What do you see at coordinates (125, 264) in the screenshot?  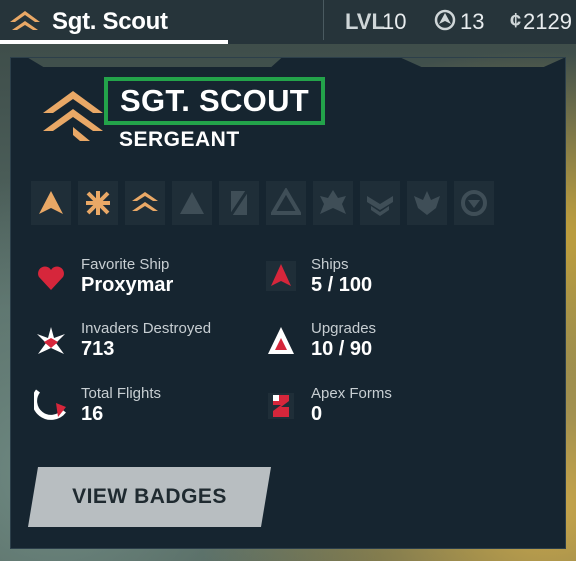 I see `favorite-ship-label: Favorite Ship` at bounding box center [125, 264].